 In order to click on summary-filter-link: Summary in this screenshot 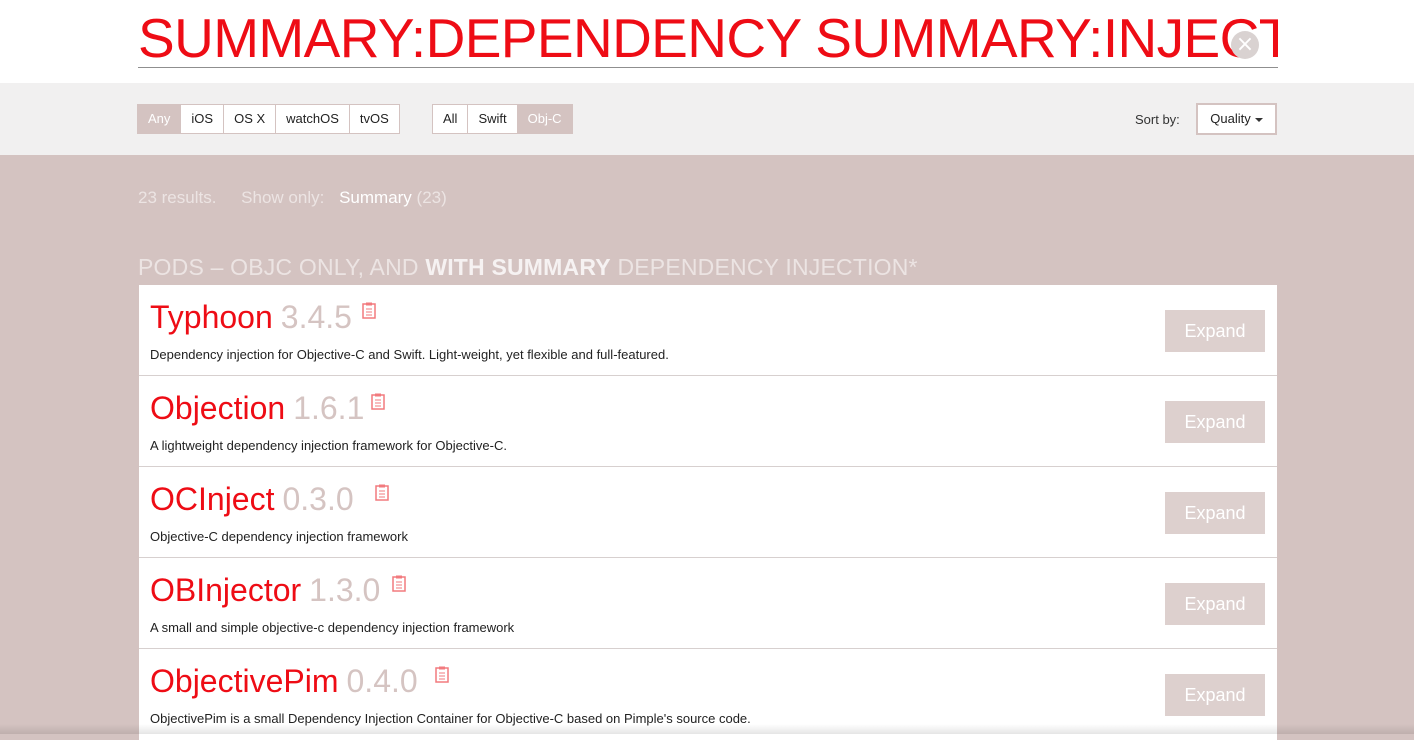, I will do `click(375, 197)`.